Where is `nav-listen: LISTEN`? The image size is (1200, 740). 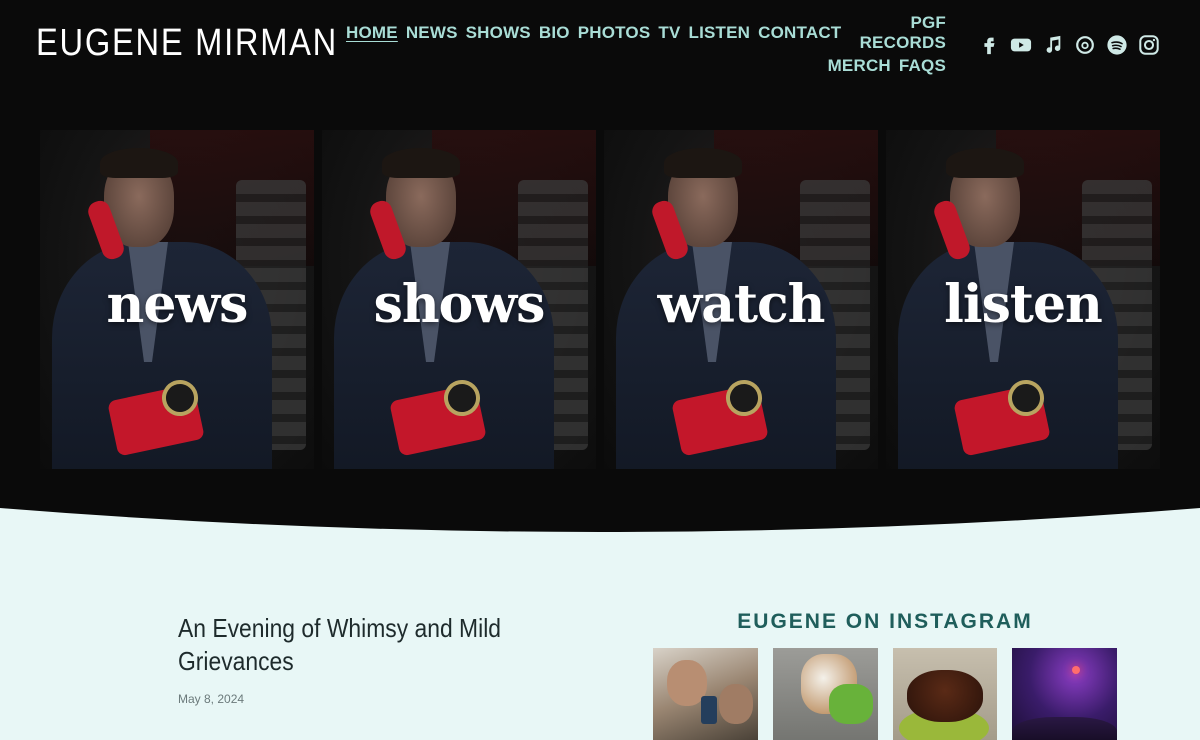
nav-listen: LISTEN is located at coordinates (720, 33).